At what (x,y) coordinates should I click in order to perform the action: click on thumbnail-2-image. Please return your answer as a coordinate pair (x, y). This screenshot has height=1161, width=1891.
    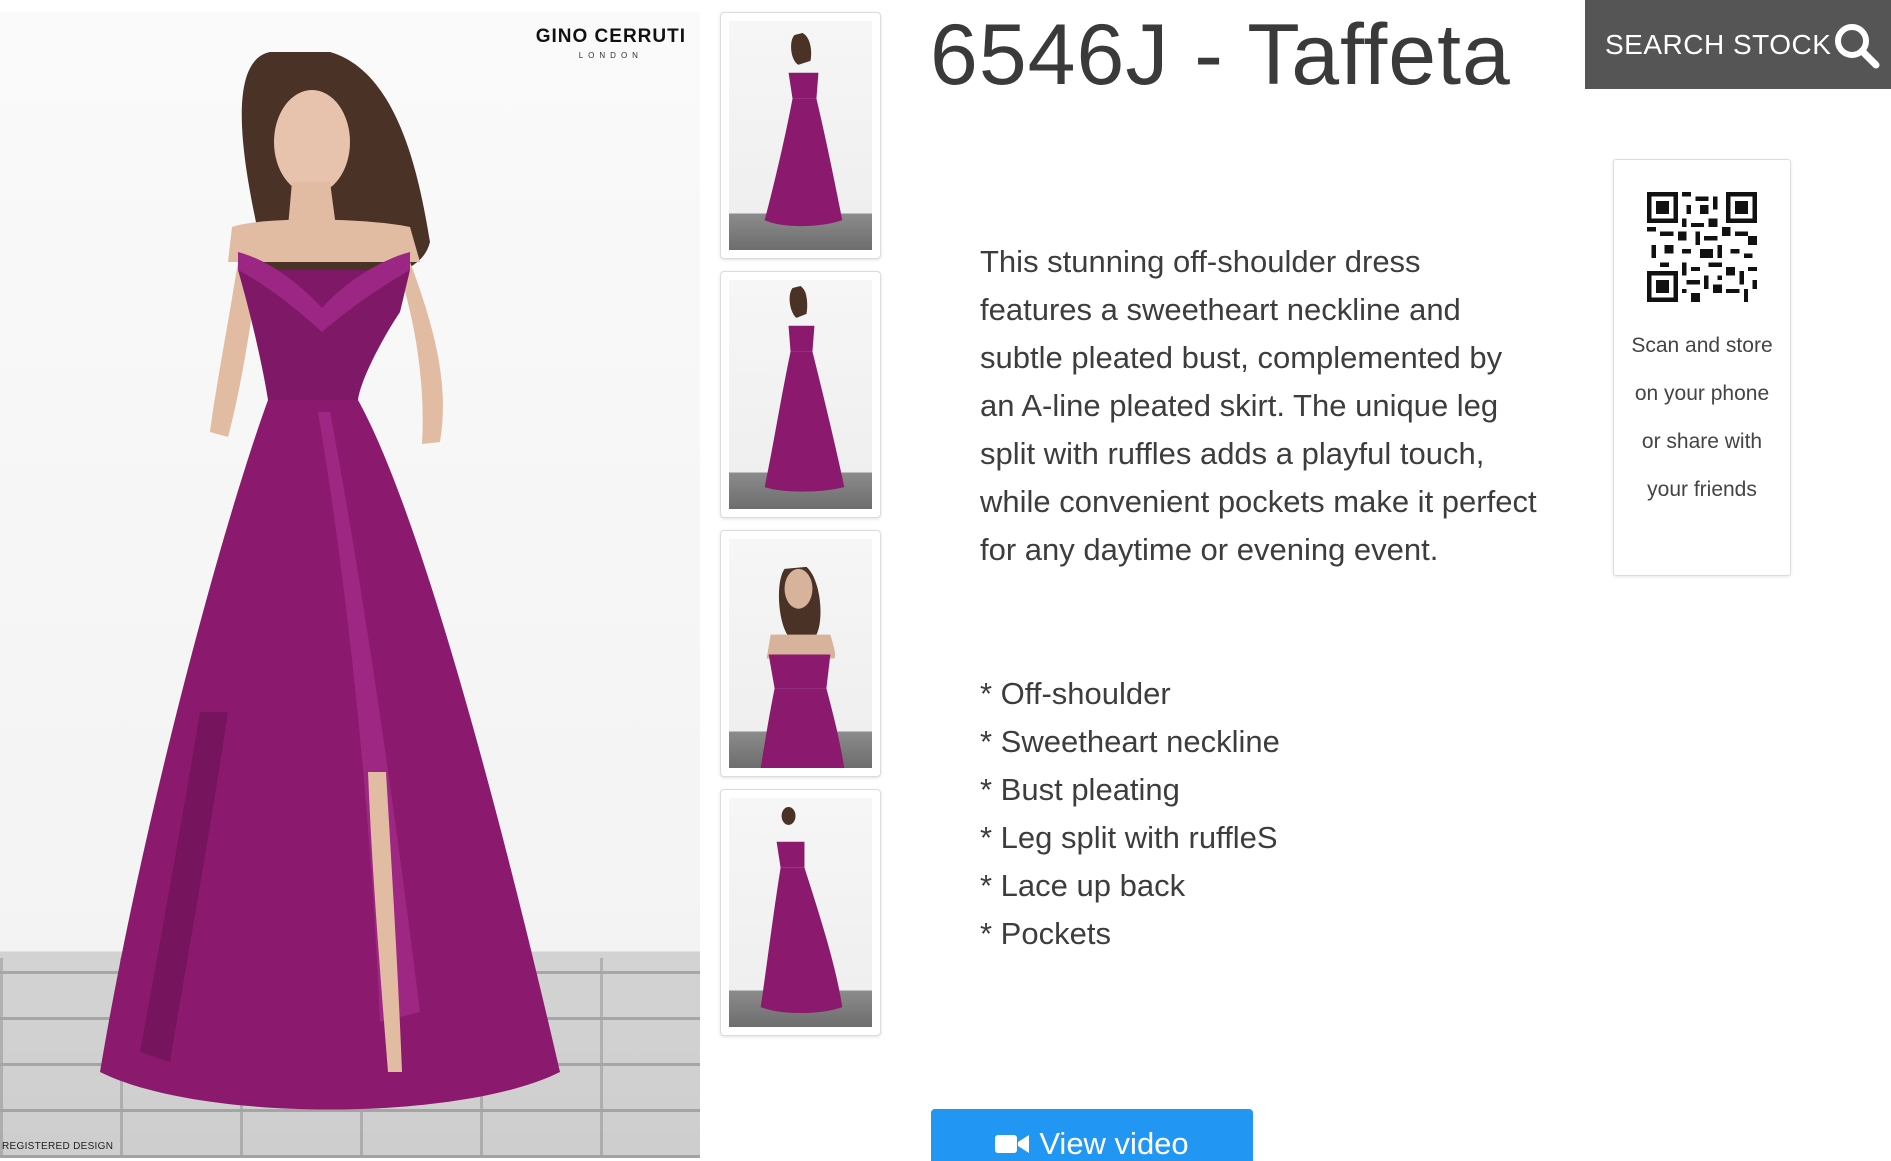
    Looking at the image, I should click on (804, 388).